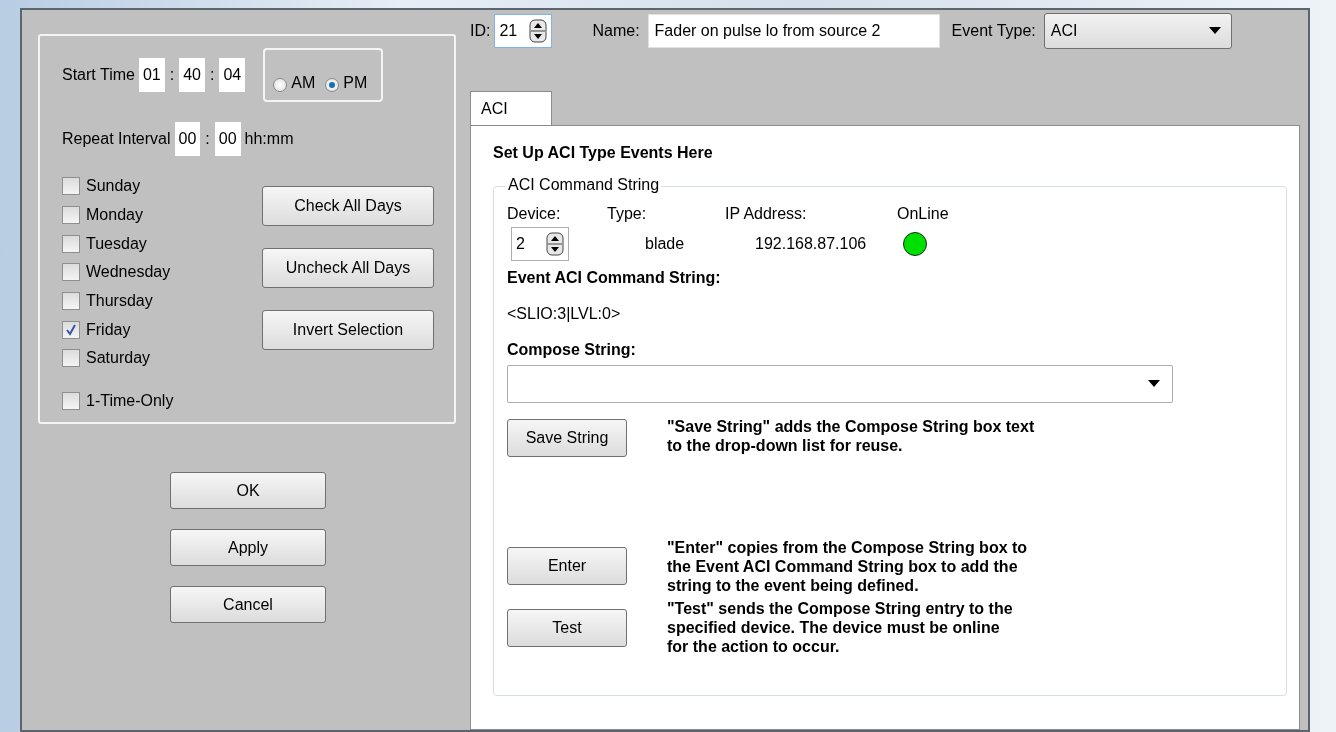 The image size is (1336, 732). I want to click on checkbox-label: Monday, so click(114, 215).